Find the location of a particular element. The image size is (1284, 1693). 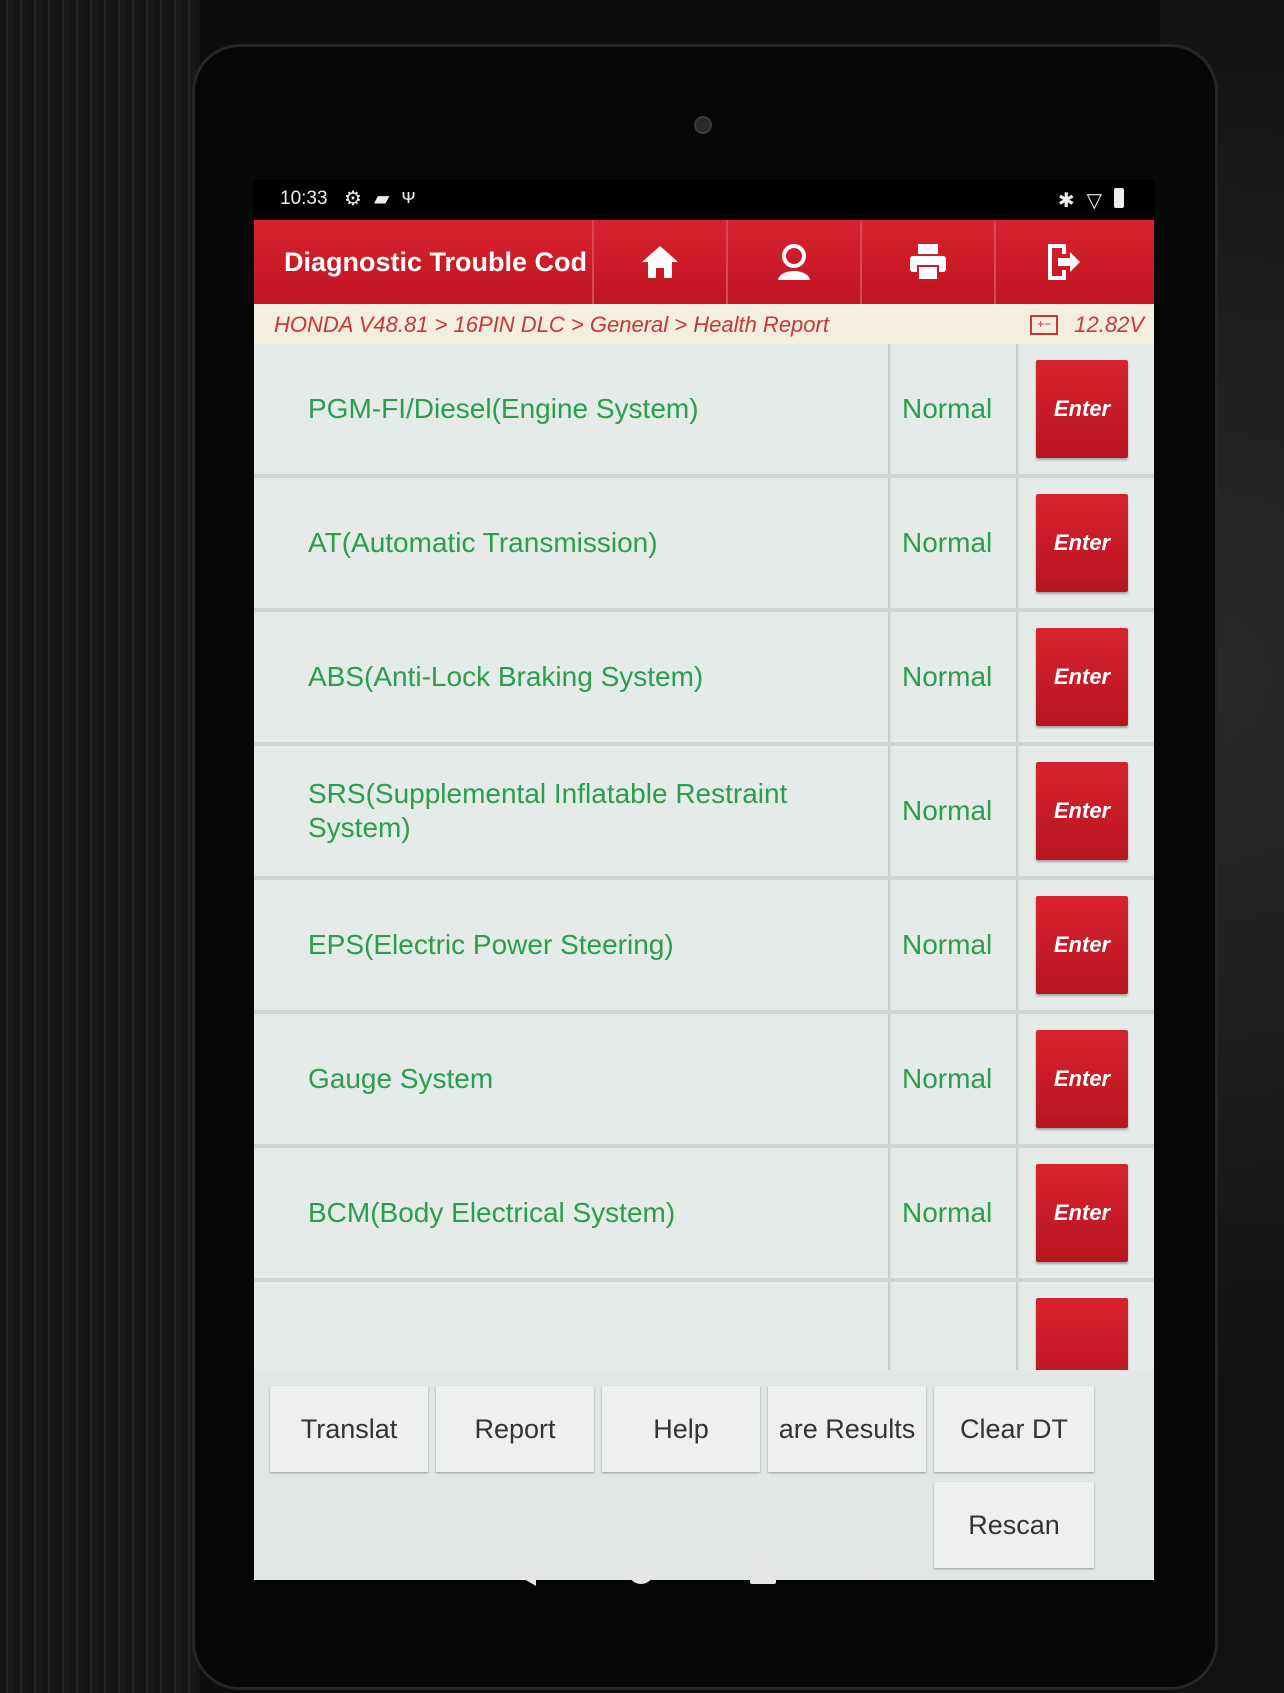

system-row: Gauge System Normal Enter is located at coordinates (704, 1081).